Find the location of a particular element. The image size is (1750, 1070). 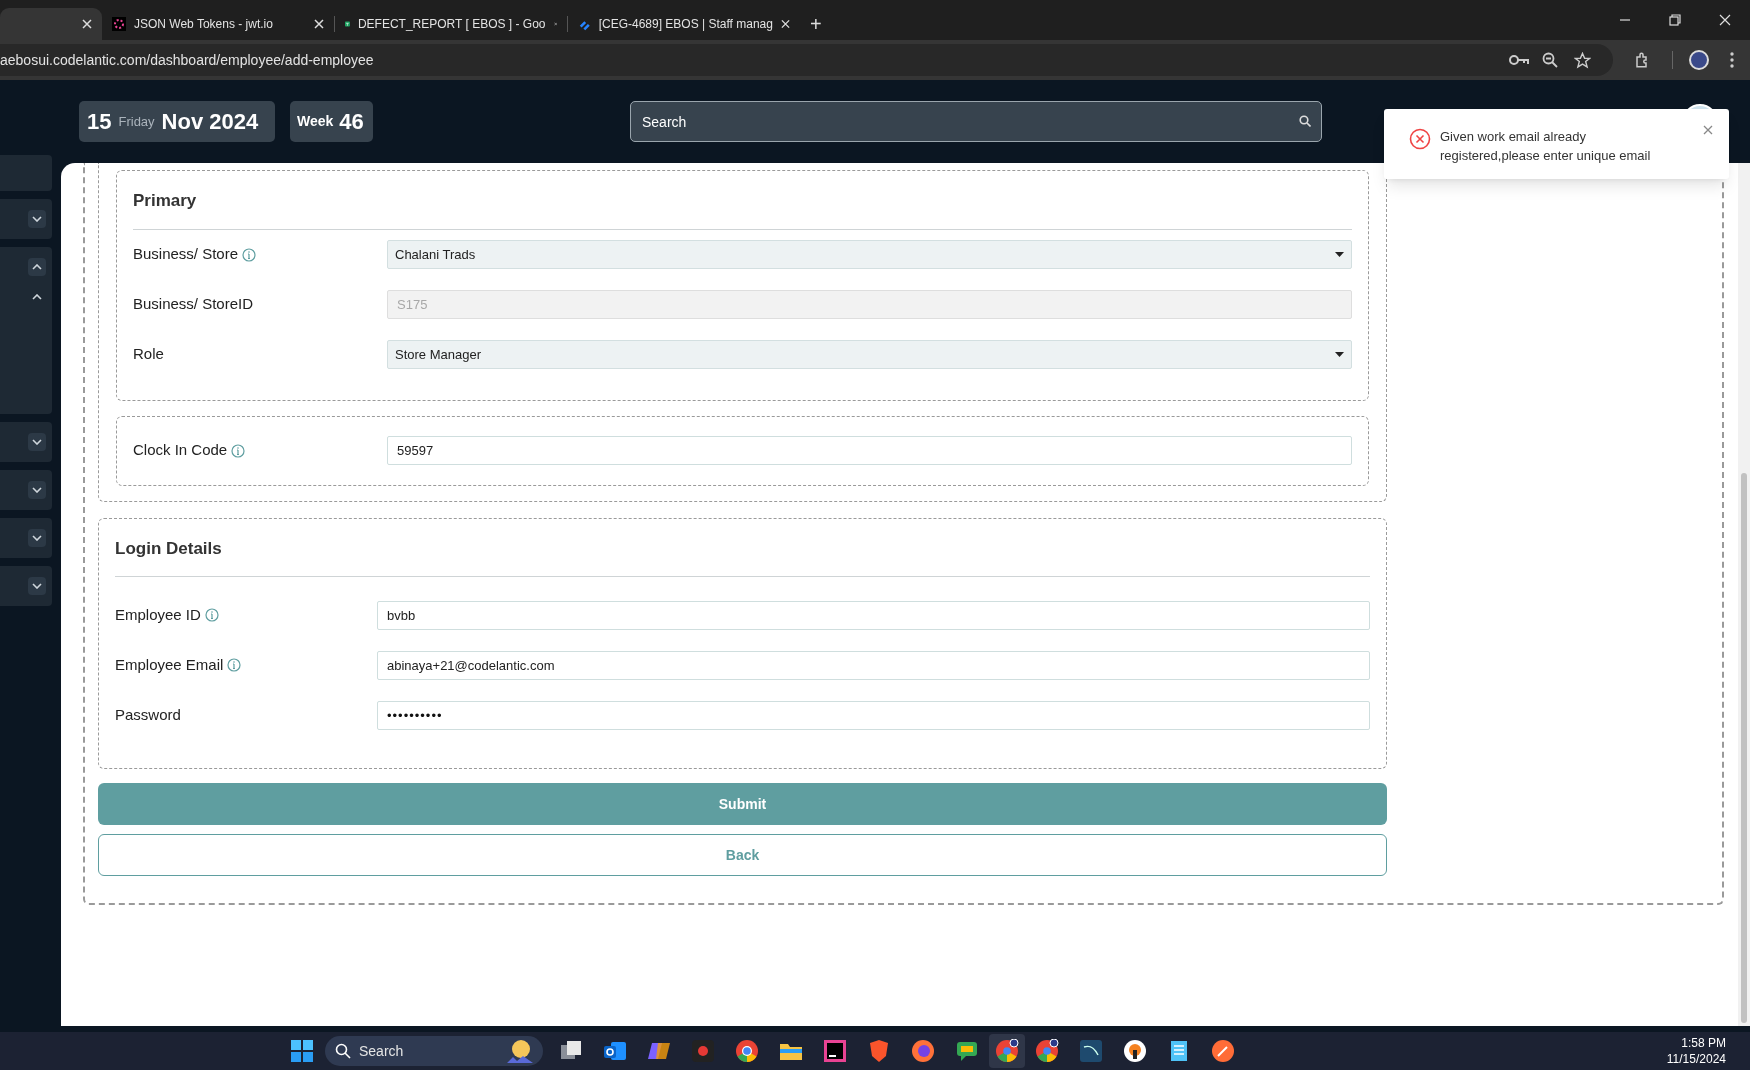

pen-app-icon is located at coordinates (1223, 1051).